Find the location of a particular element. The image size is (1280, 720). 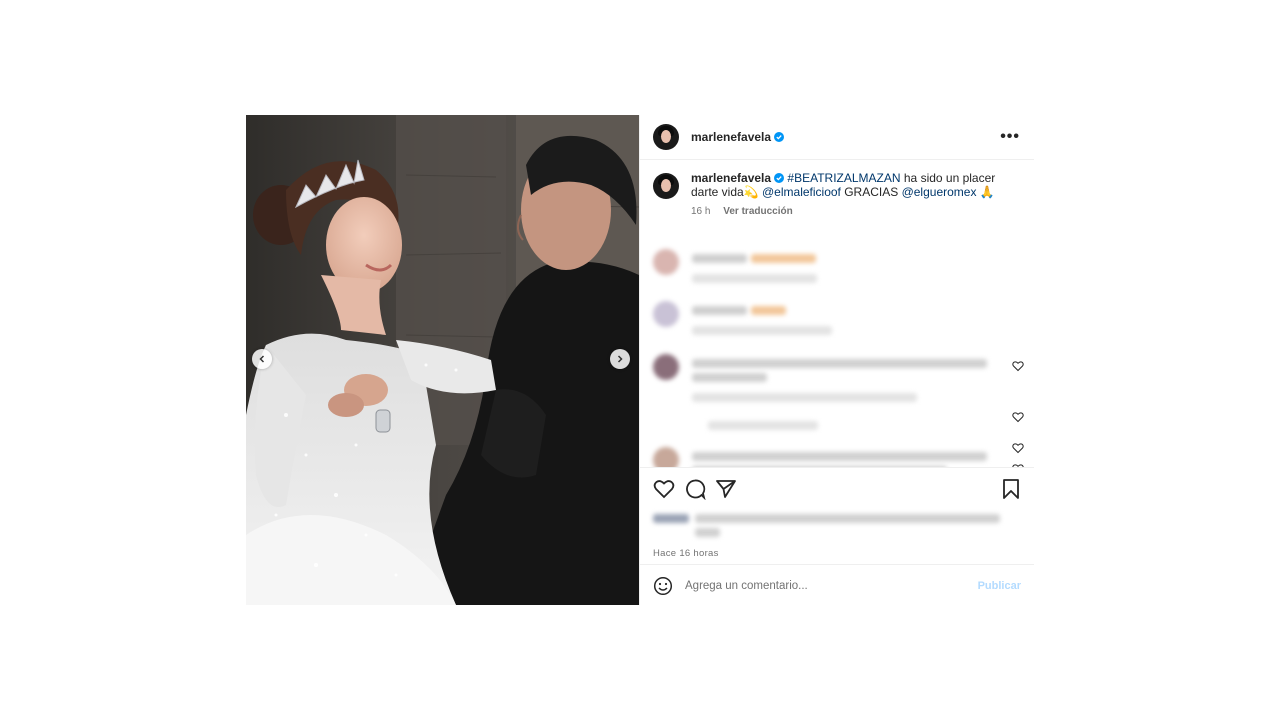

emoji: 💫 is located at coordinates (751, 192).